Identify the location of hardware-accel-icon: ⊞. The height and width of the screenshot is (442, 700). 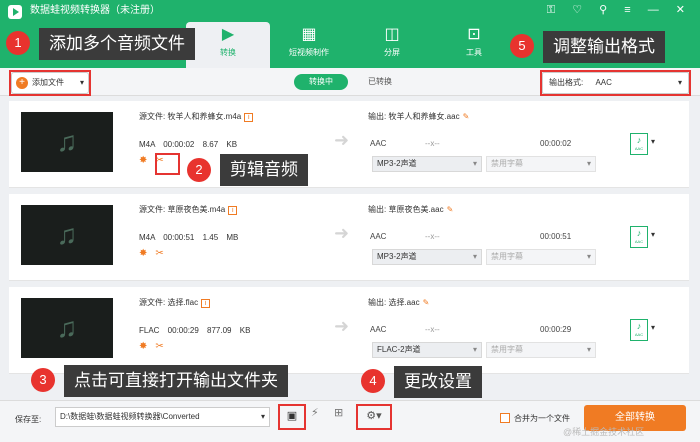
(338, 412).